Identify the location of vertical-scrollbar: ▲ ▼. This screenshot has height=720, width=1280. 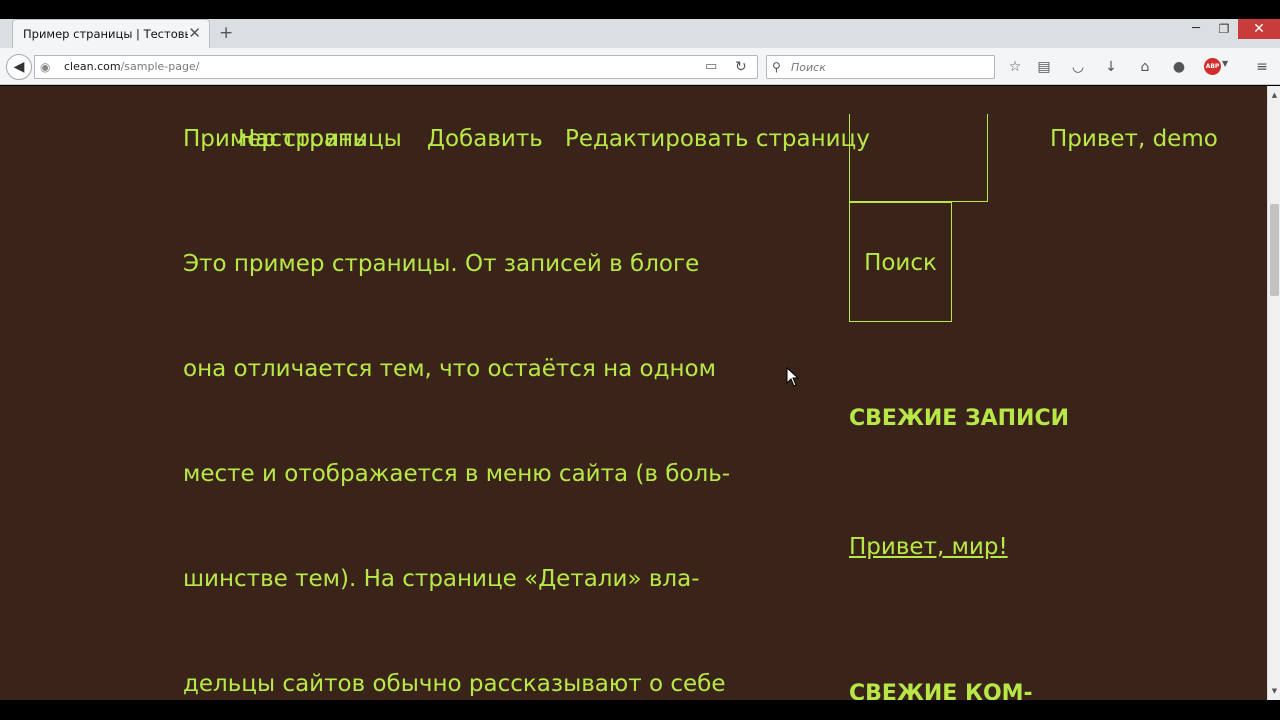
(1273, 393).